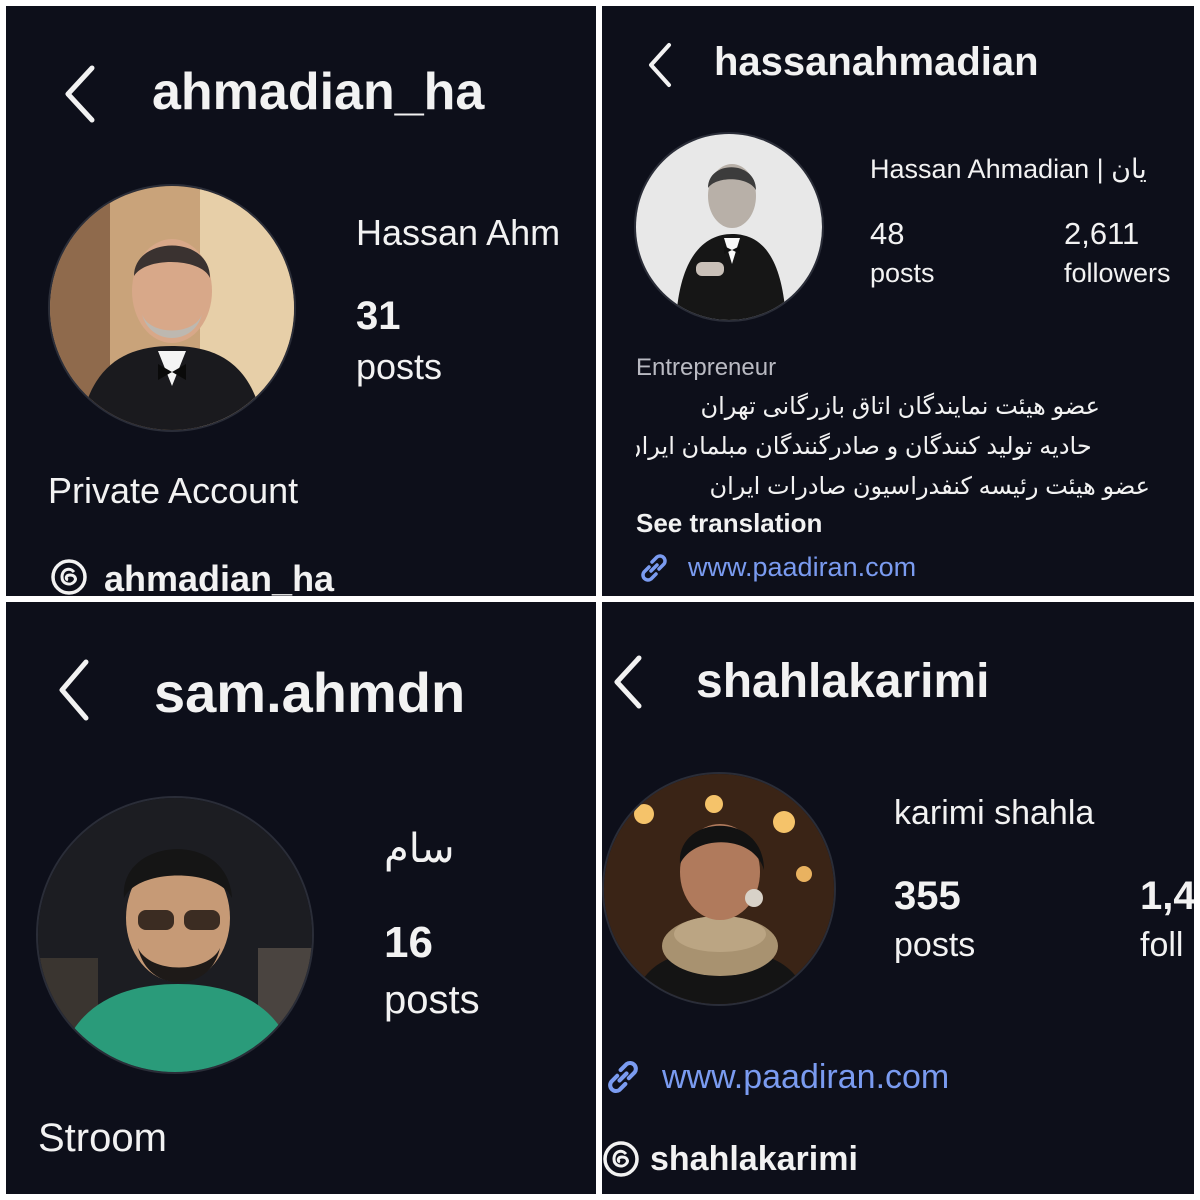 The image size is (1200, 1200). Describe the element at coordinates (754, 1159) in the screenshot. I see `threads-handle: shahlakarimi` at that location.